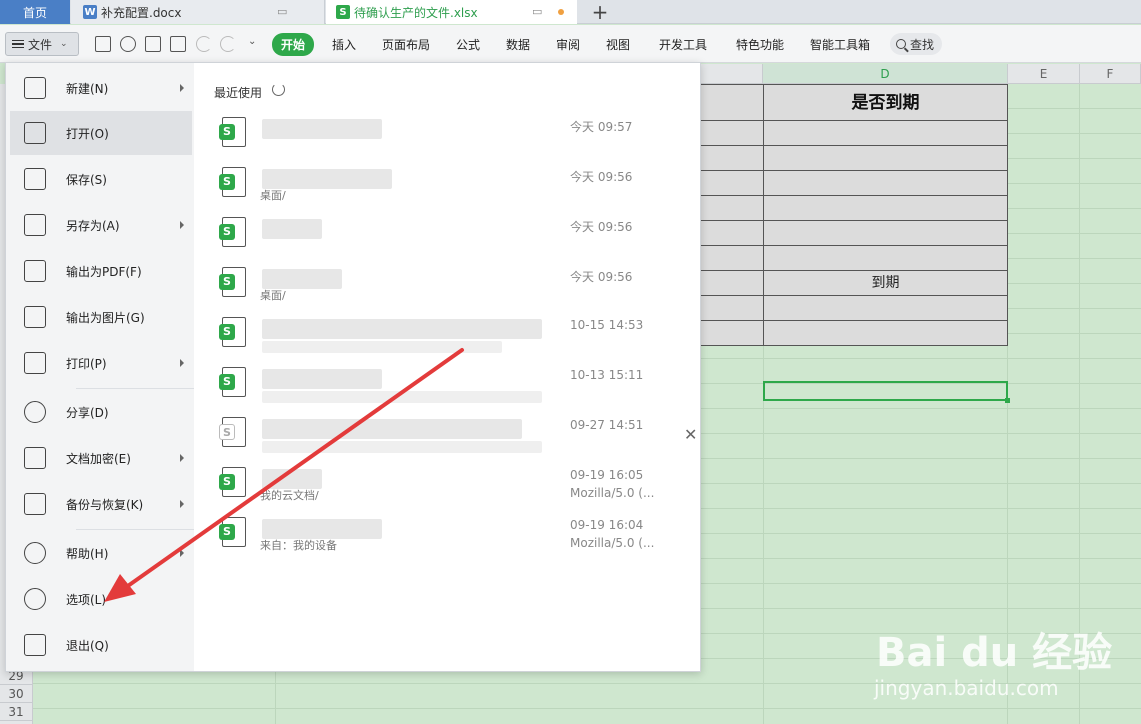 Image resolution: width=1141 pixels, height=724 pixels. Describe the element at coordinates (966, 688) in the screenshot. I see `baidu-watermark-url: jingyan.baidu.com` at that location.